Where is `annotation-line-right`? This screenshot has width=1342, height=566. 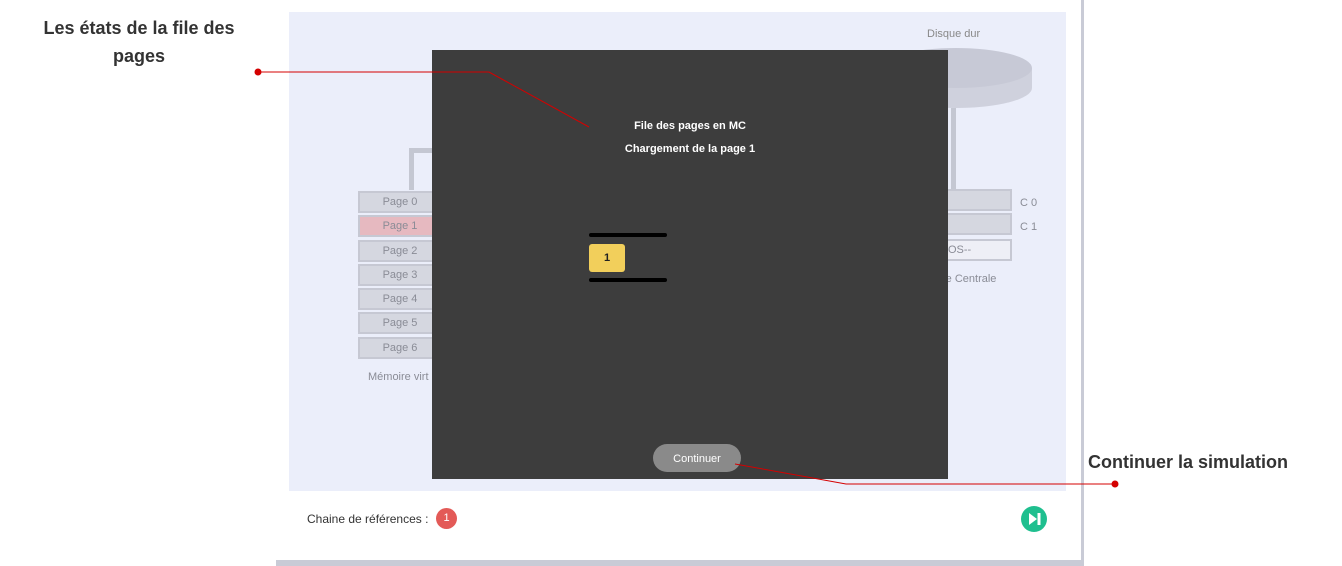
annotation-line-right is located at coordinates (924, 474).